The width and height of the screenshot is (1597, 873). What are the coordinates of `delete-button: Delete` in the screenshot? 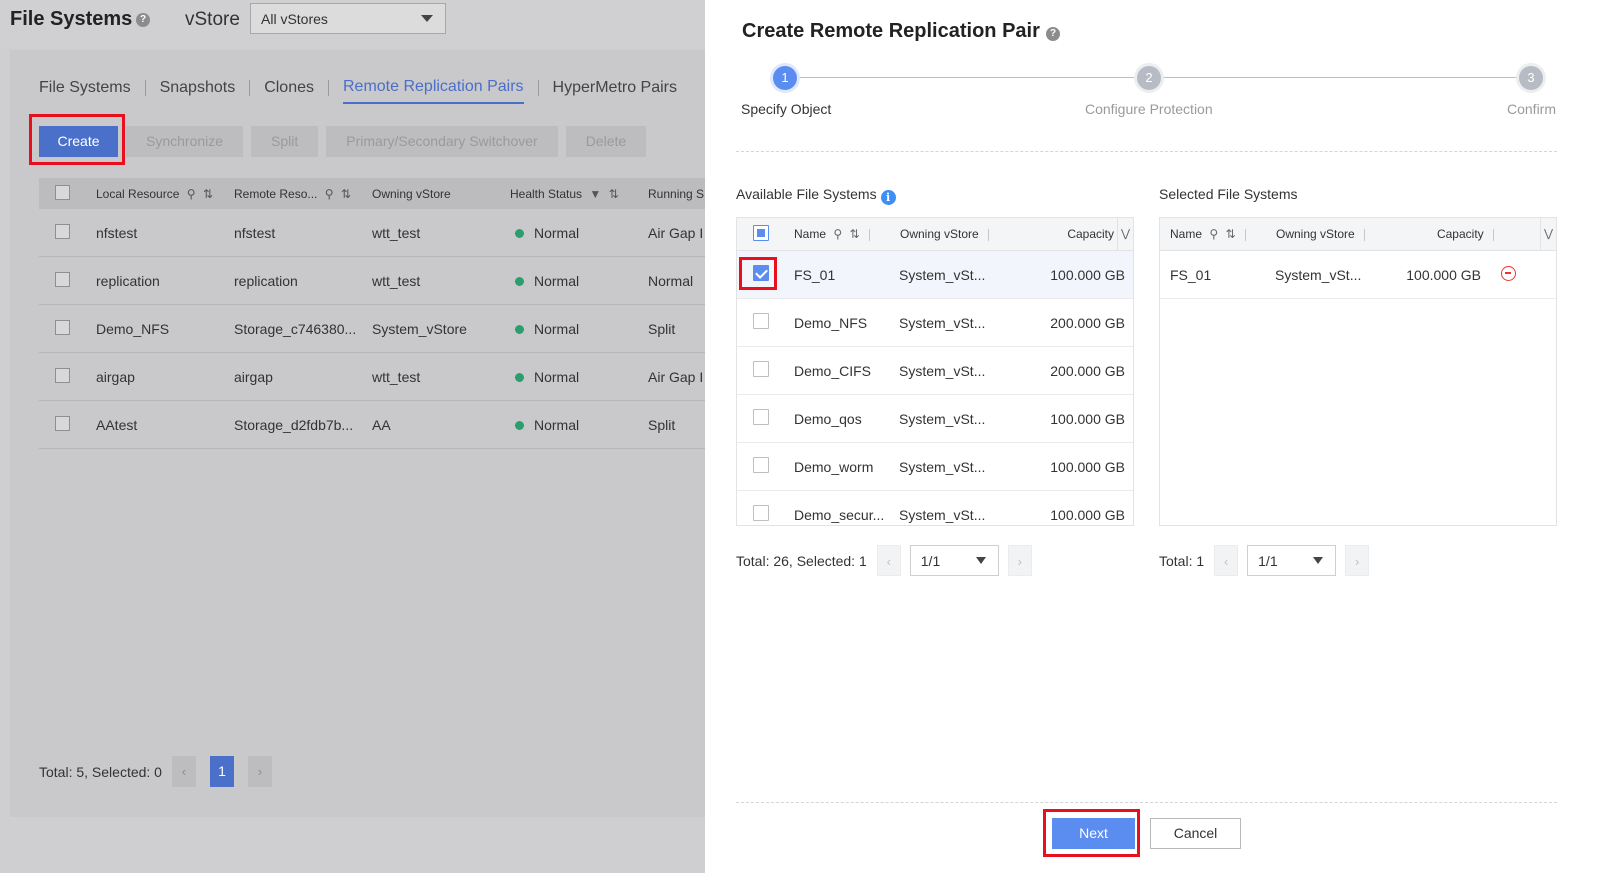 It's located at (606, 141).